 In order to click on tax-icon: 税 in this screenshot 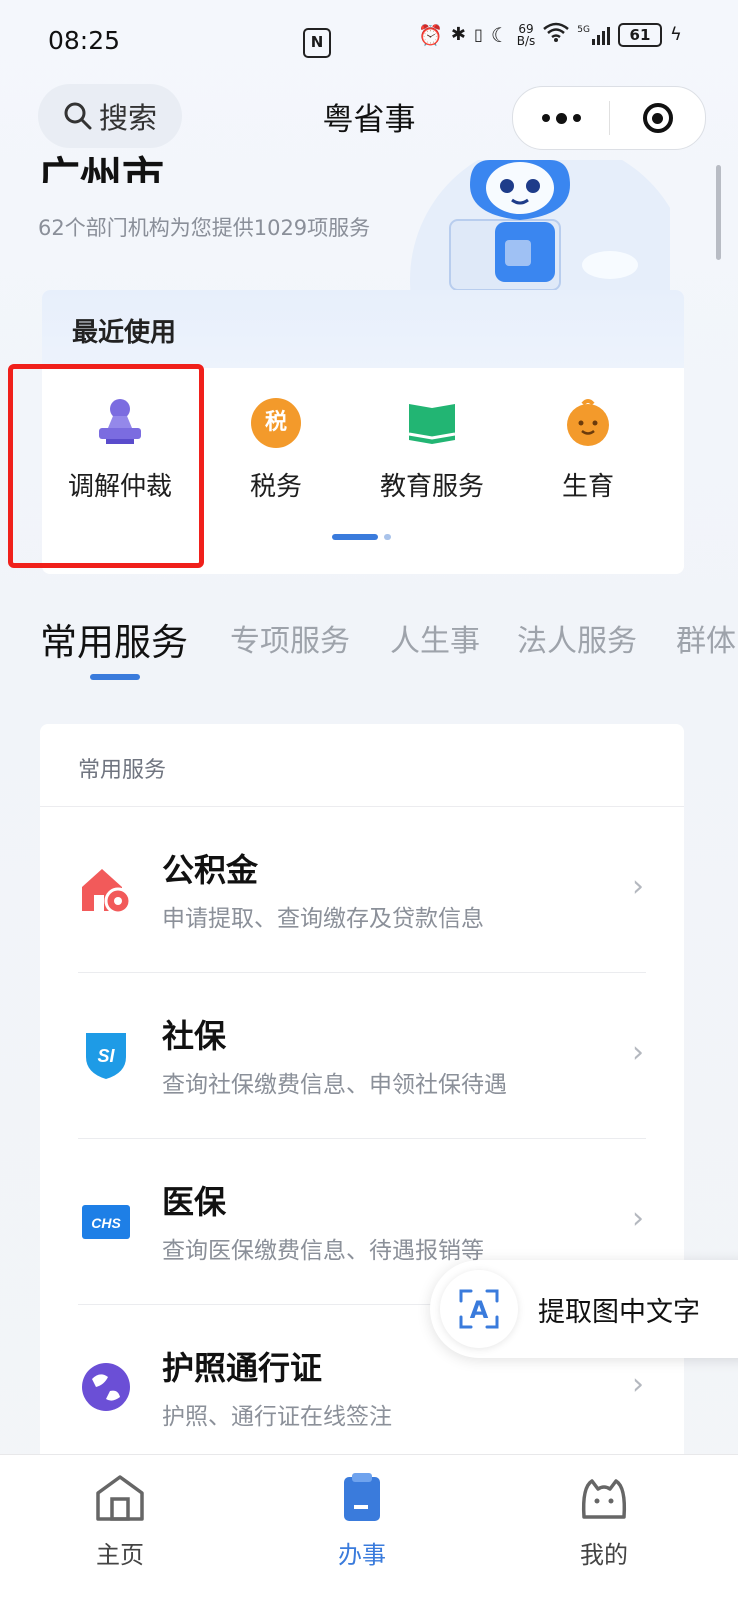, I will do `click(276, 423)`.